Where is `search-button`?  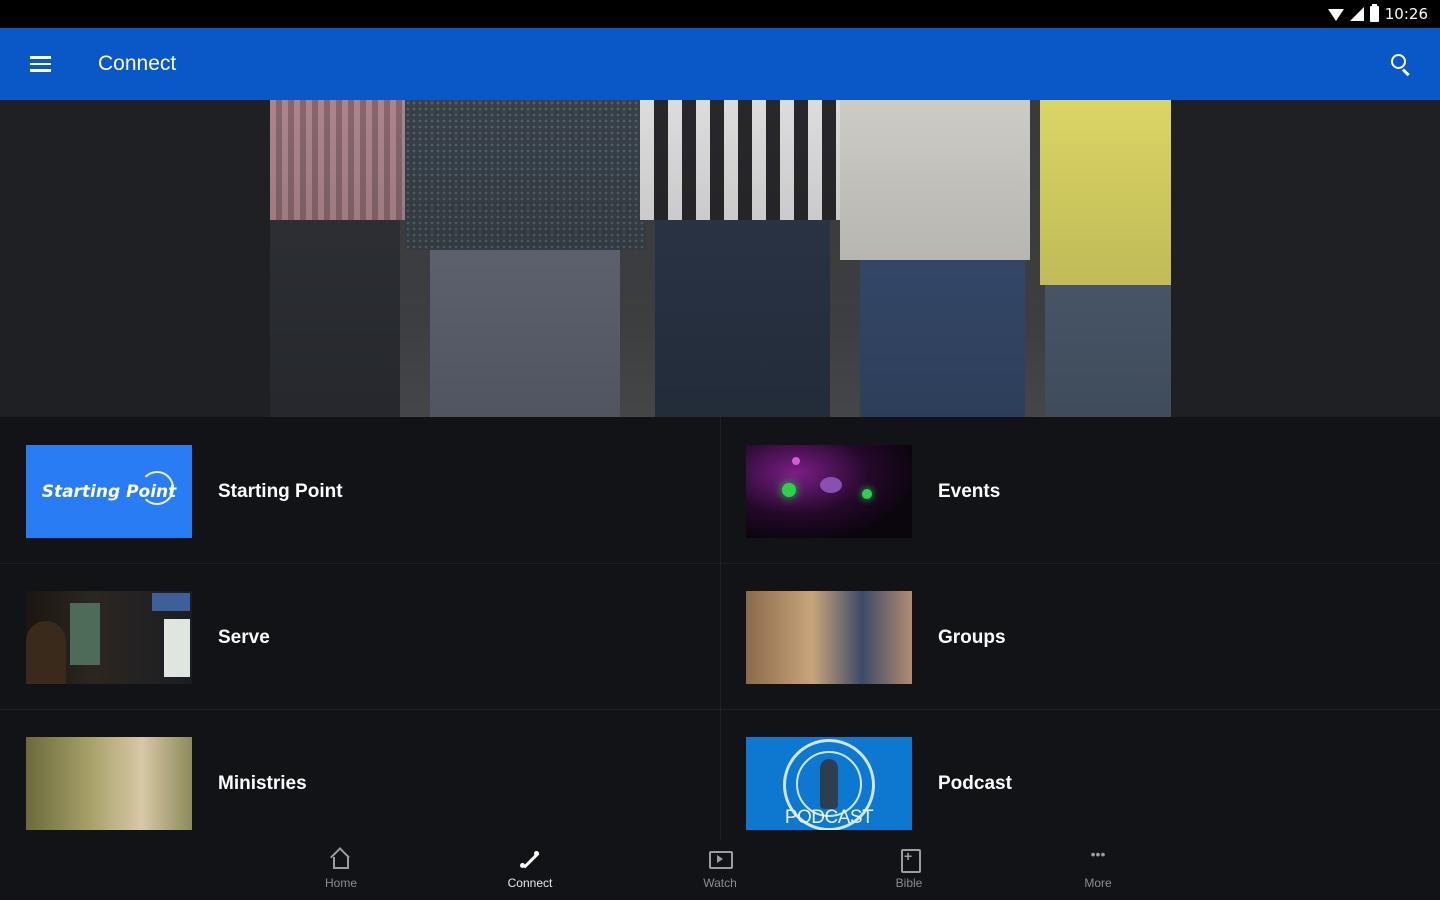 search-button is located at coordinates (1400, 64).